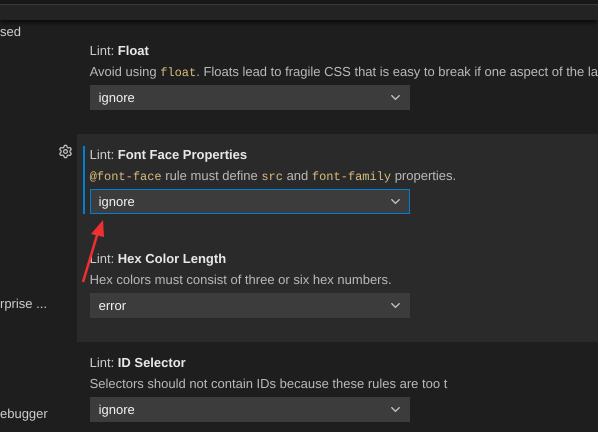 This screenshot has height=432, width=598. What do you see at coordinates (344, 72) in the screenshot?
I see `setting-description: Avoid using float. Floats lead to fragile CSS that is easy to break if one aspect of the la` at bounding box center [344, 72].